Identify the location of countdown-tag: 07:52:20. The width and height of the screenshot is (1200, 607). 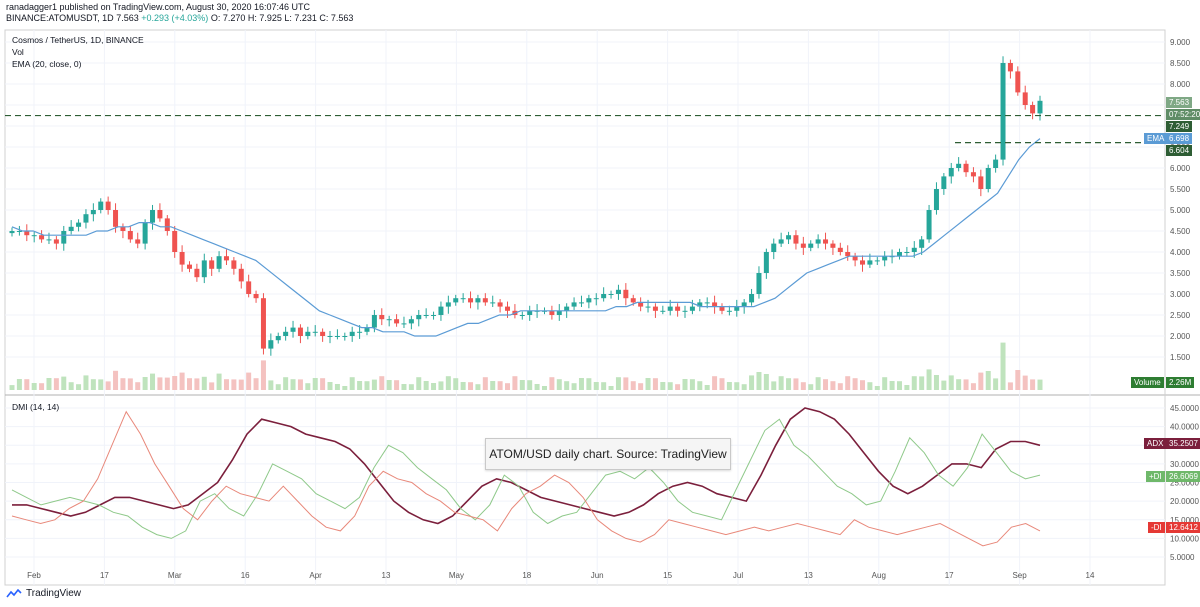
(1183, 114).